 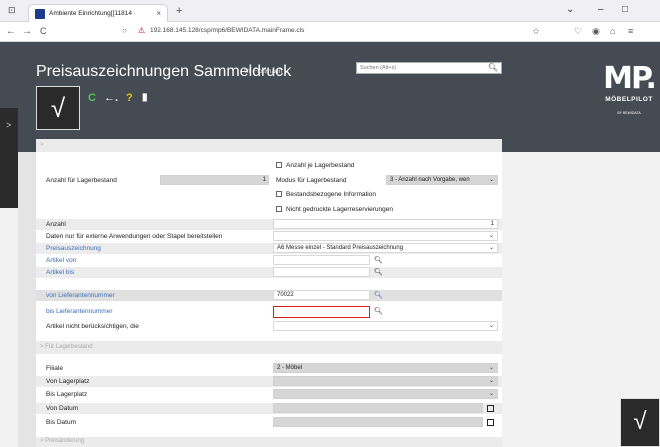 What do you see at coordinates (61, 422) in the screenshot?
I see `label-bis-datum: Bis Datum` at bounding box center [61, 422].